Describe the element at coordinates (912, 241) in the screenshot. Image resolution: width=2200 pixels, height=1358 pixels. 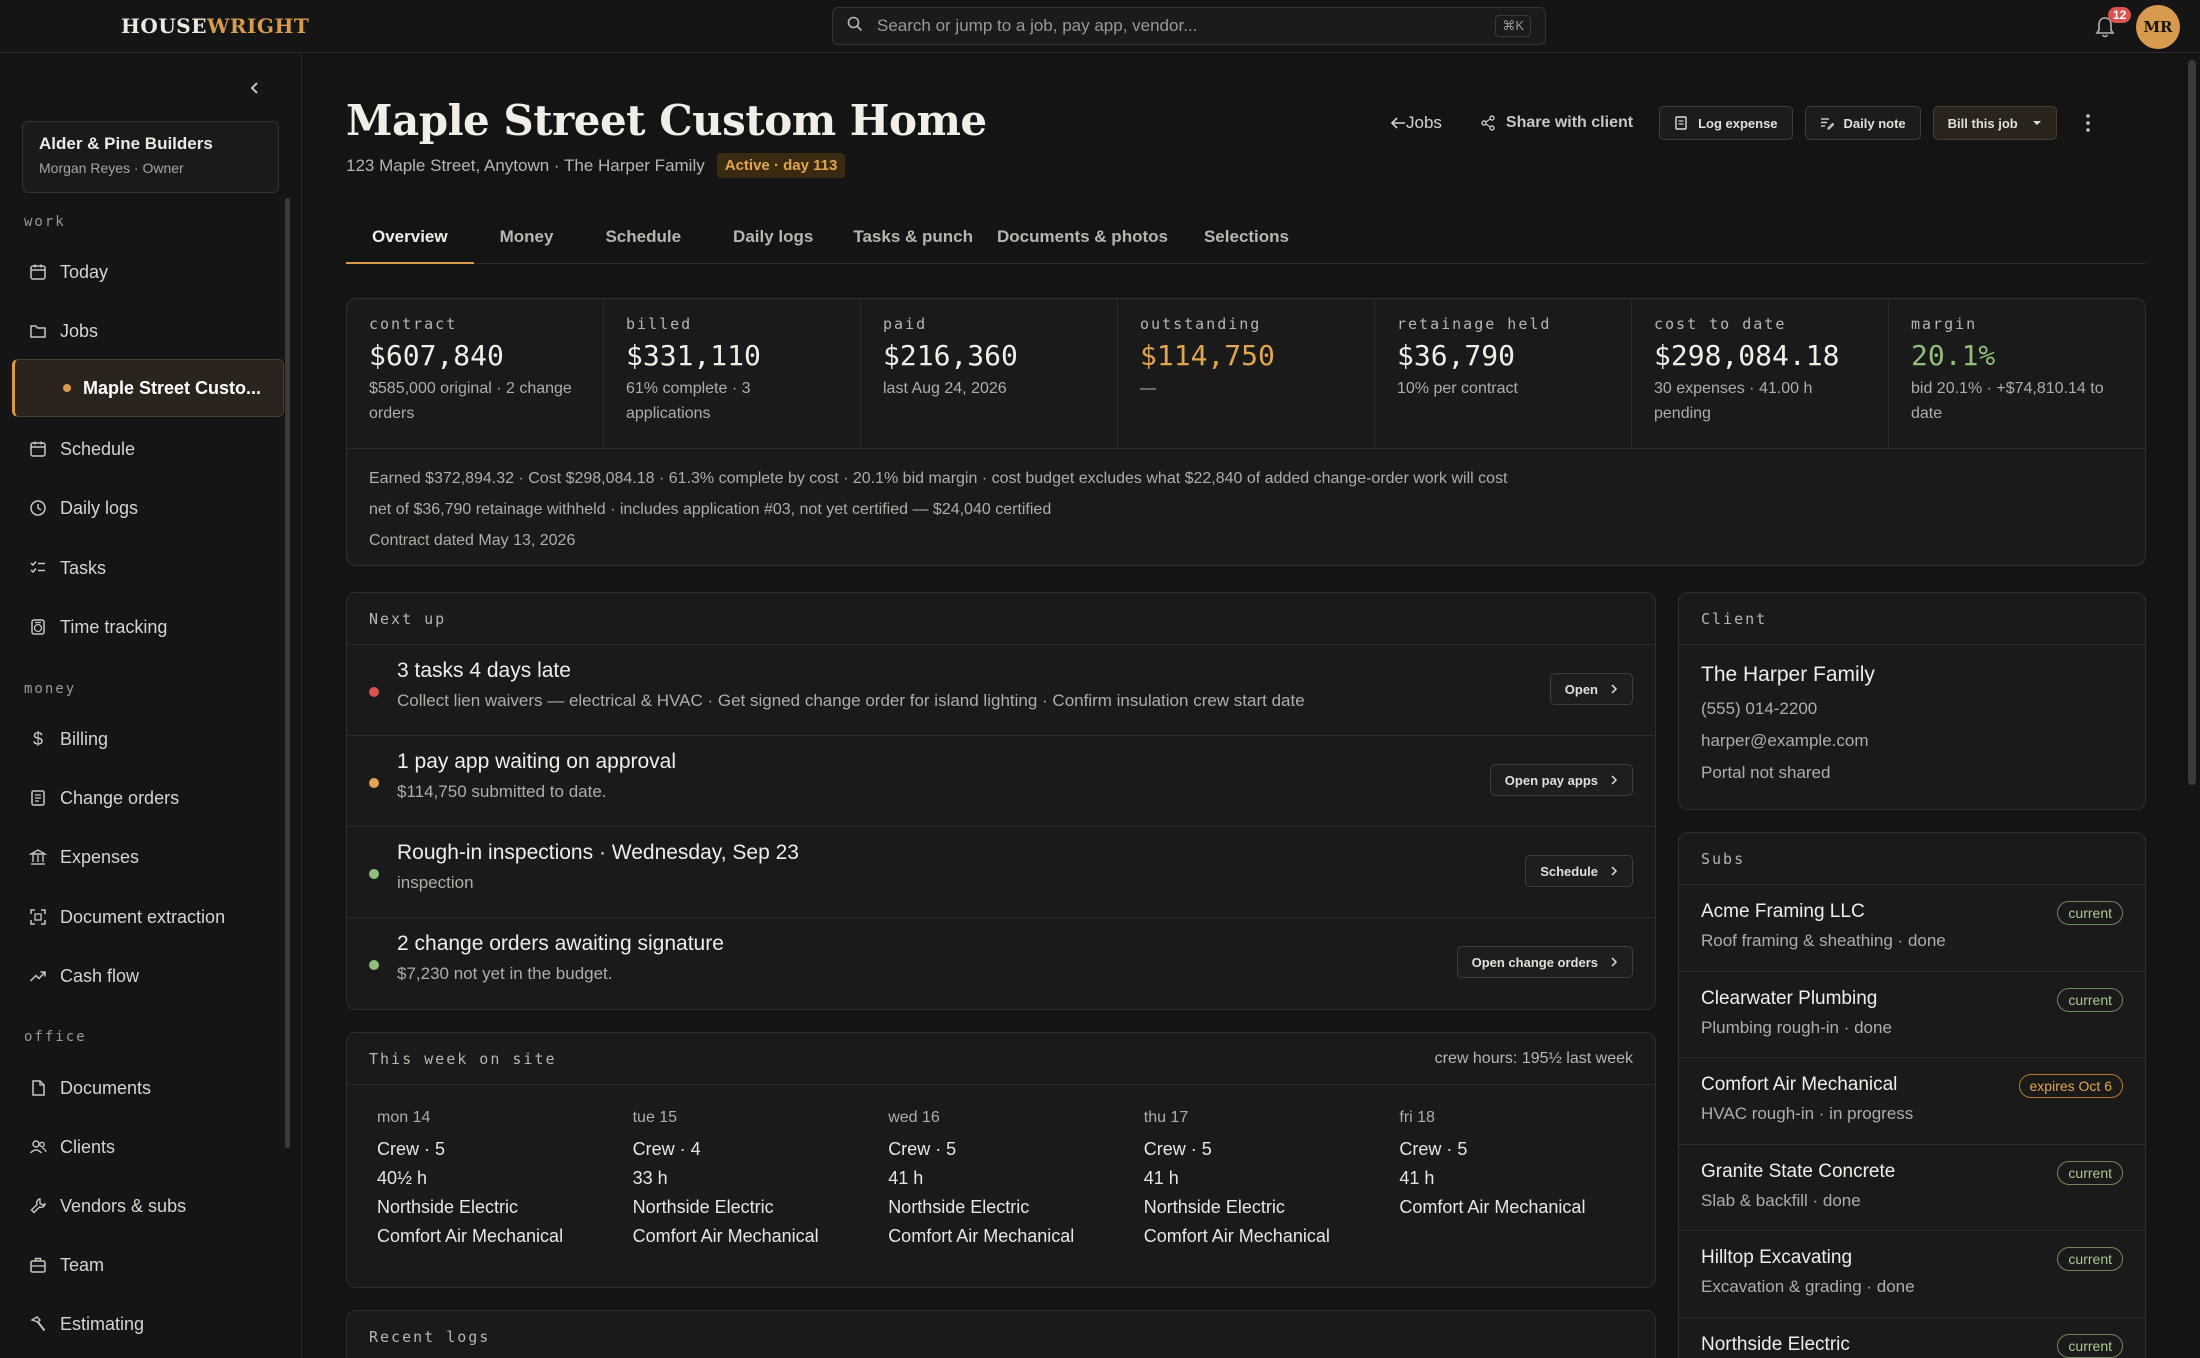
I see `tab-tasks-punch: Tasks & punch` at that location.